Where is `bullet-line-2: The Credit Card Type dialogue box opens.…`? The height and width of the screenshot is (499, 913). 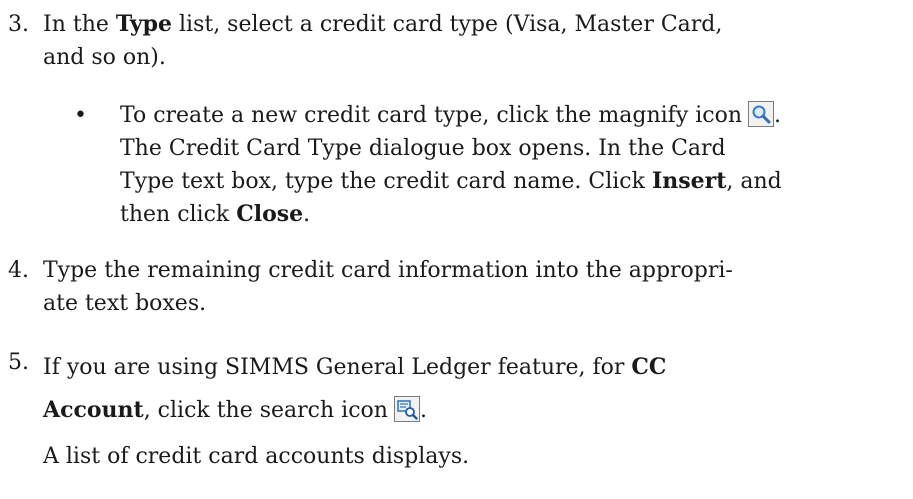 bullet-line-2: The Credit Card Type dialogue box opens.… is located at coordinates (423, 148).